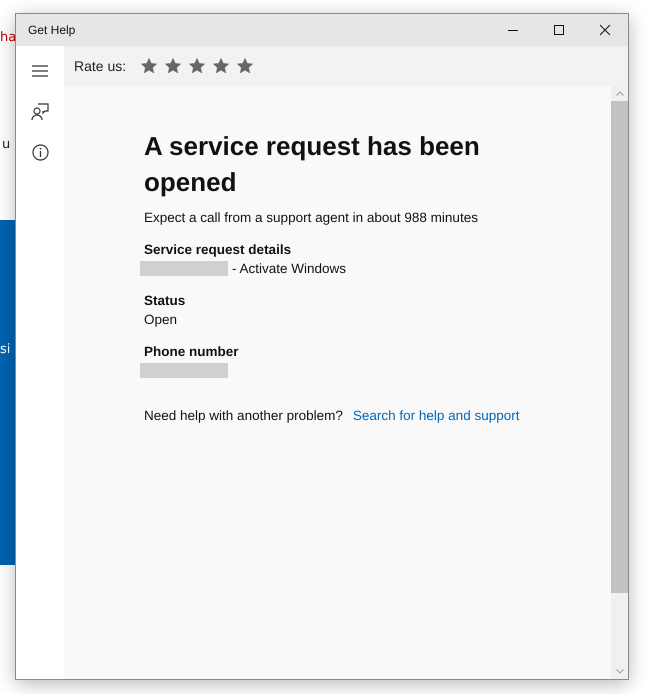 The width and height of the screenshot is (671, 694). What do you see at coordinates (311, 217) in the screenshot?
I see `subtitle-text: Expect a call from a support agent in about 988 minutes` at bounding box center [311, 217].